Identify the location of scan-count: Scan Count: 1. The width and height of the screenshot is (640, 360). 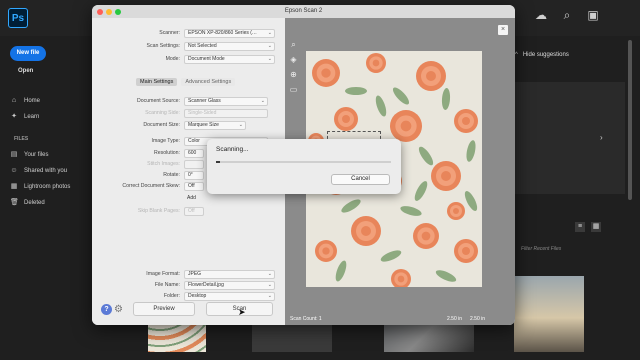
(306, 319).